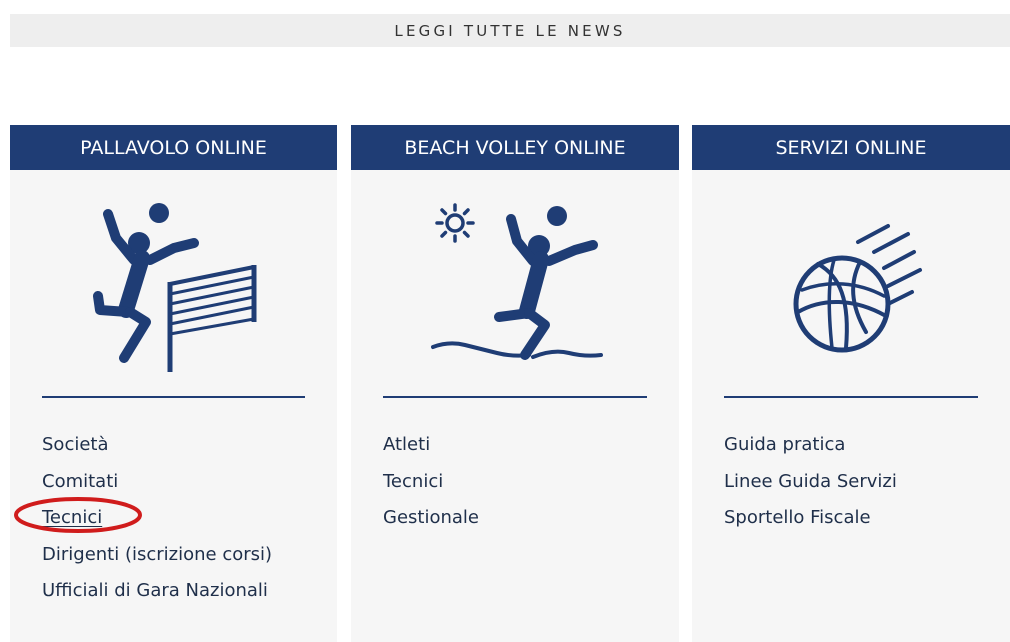  Describe the element at coordinates (157, 555) in the screenshot. I see `link-dirigenti: Dirigenti (iscrizione corsi)` at that location.